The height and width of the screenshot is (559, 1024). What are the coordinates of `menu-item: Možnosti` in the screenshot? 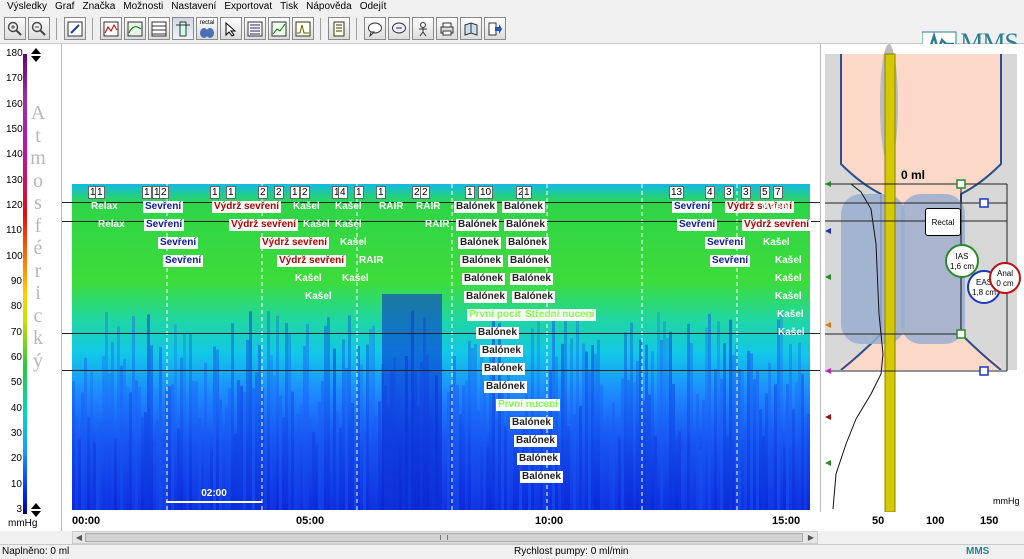 It's located at (144, 7).